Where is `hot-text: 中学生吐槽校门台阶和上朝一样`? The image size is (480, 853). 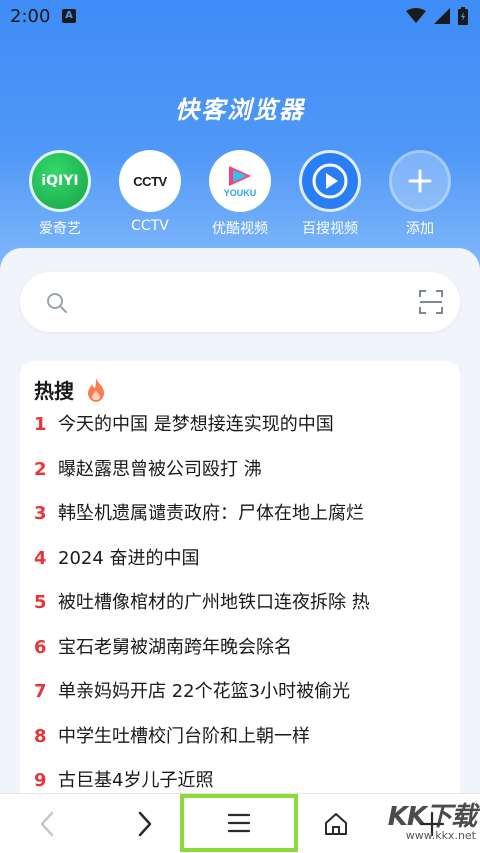
hot-text: 中学生吐槽校门台阶和上朝一样 is located at coordinates (184, 736).